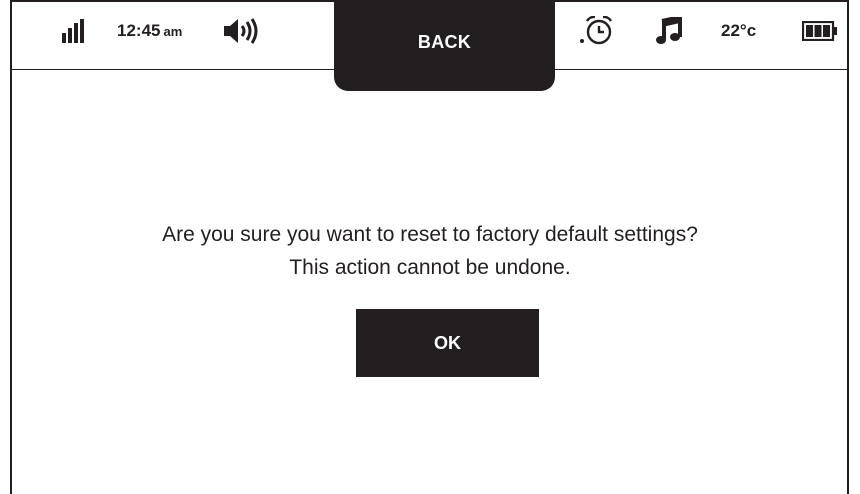 The width and height of the screenshot is (860, 494). I want to click on temperature-readout: 22°c, so click(739, 30).